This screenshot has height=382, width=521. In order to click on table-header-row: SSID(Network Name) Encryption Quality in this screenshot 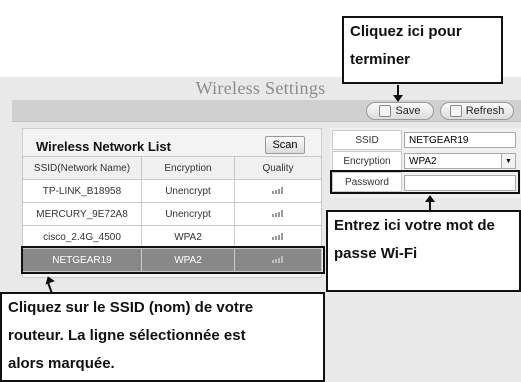, I will do `click(172, 168)`.